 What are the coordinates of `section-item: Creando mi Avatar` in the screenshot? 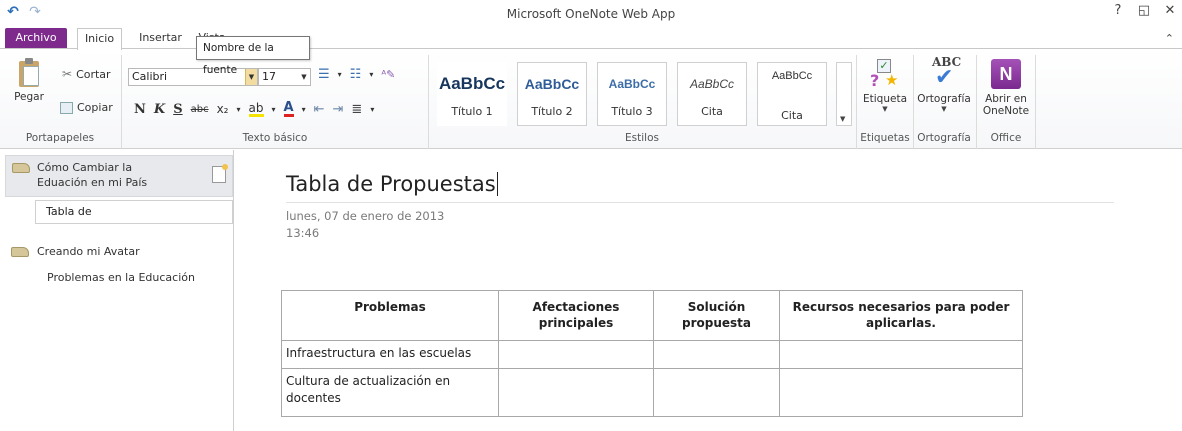 It's located at (88, 251).